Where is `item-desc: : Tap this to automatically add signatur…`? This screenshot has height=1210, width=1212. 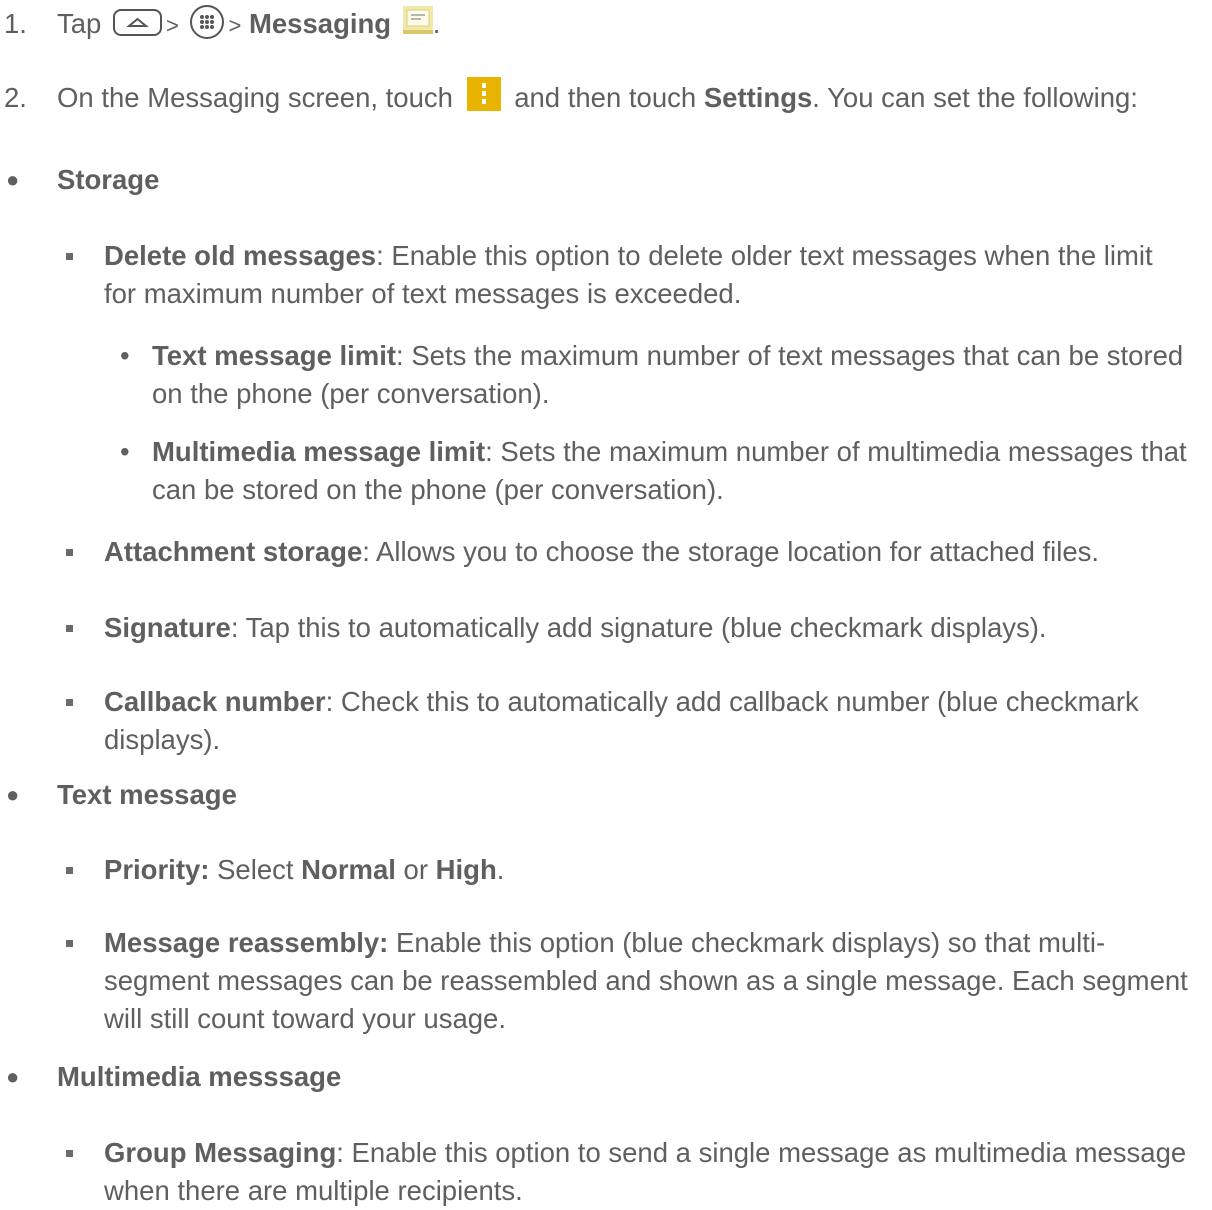
item-desc: : Tap this to automatically add signatur… is located at coordinates (638, 627).